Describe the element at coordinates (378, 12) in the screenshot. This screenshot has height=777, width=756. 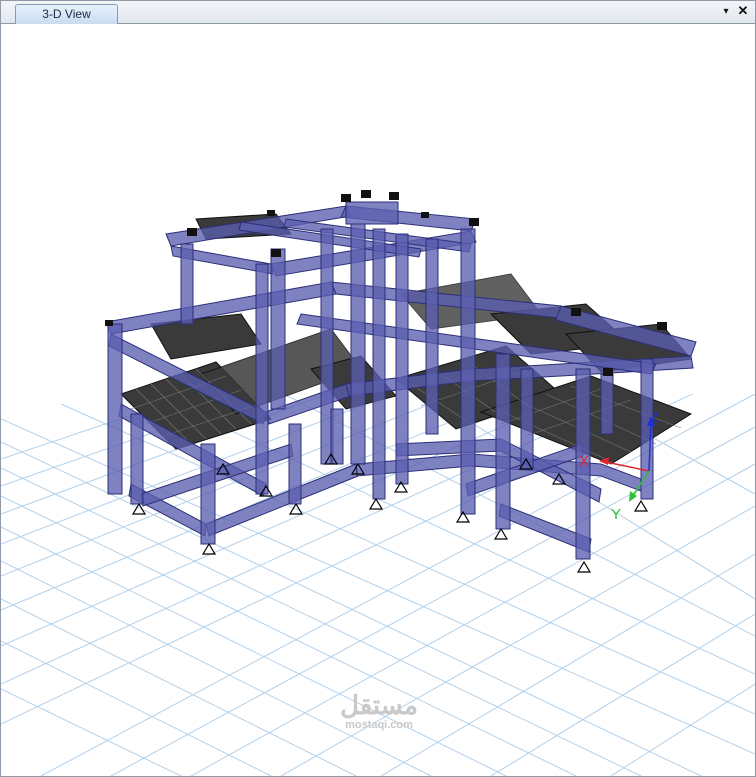
I see `tab-strip: 3-D View ▾ ✕` at that location.